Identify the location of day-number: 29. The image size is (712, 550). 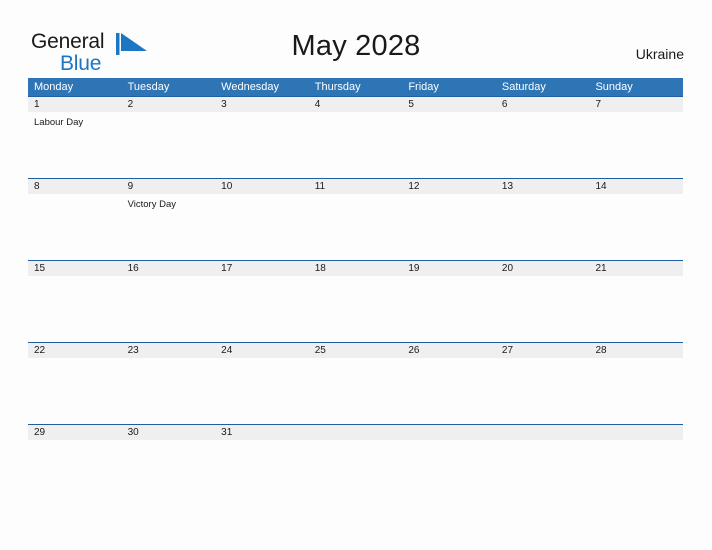
(75, 432).